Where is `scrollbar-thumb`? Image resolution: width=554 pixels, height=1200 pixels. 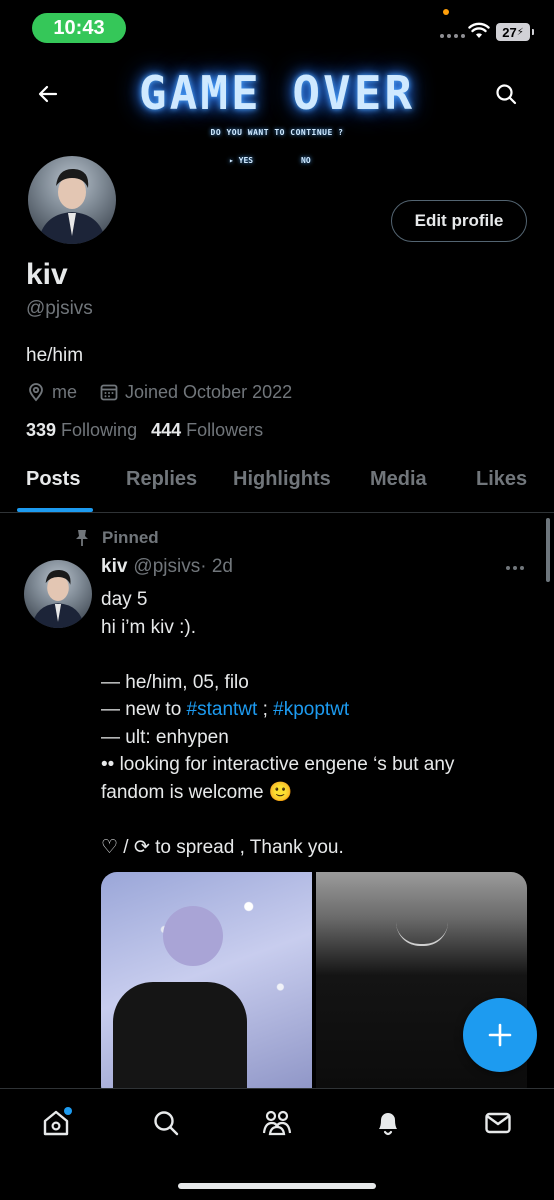
scrollbar-thumb is located at coordinates (548, 550).